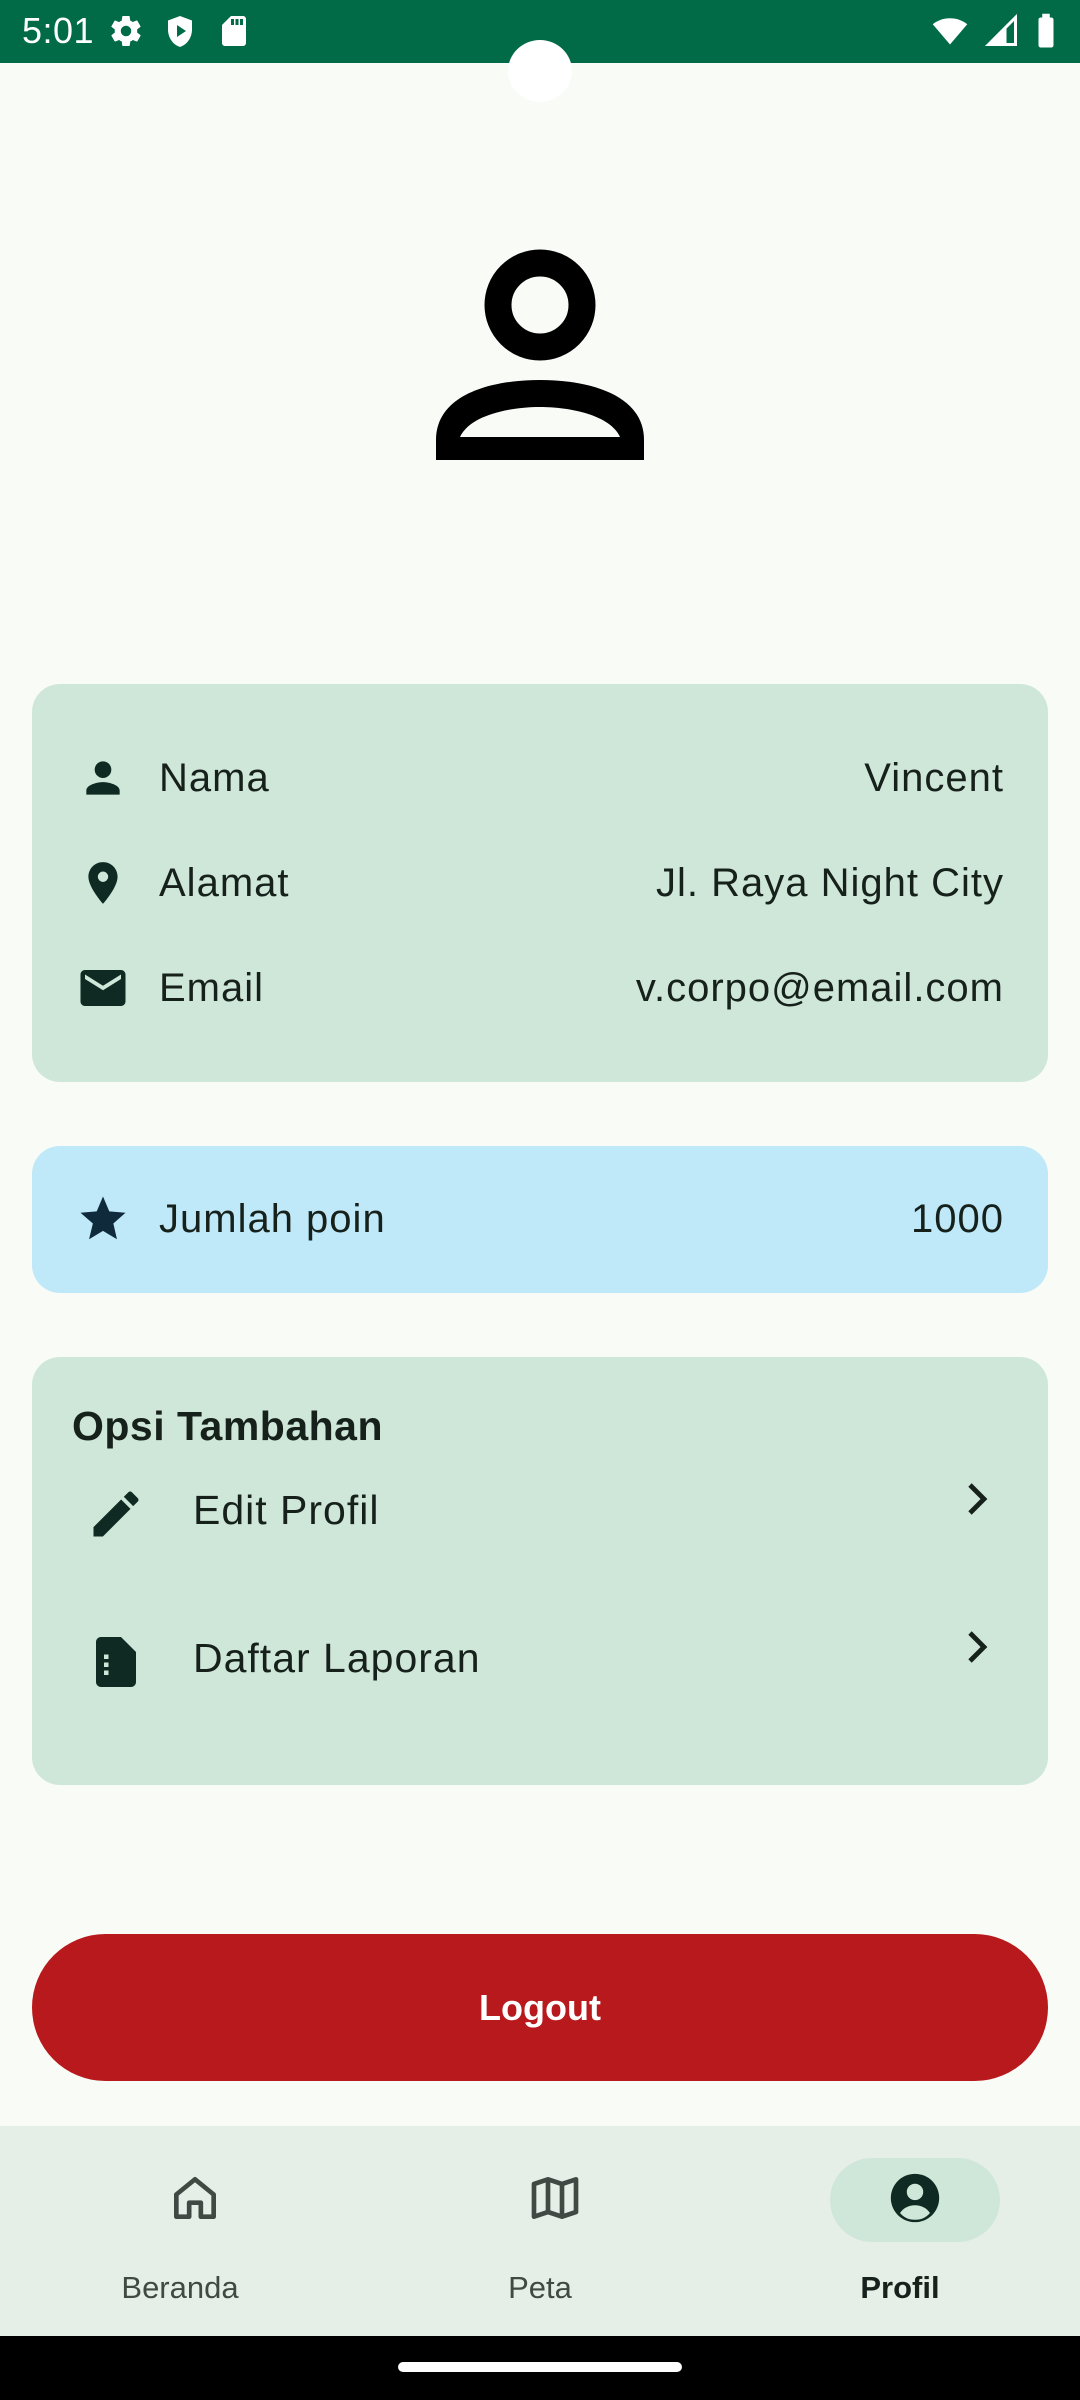 The image size is (1080, 2400). What do you see at coordinates (286, 1510) in the screenshot?
I see `option-label: Edit Profil` at bounding box center [286, 1510].